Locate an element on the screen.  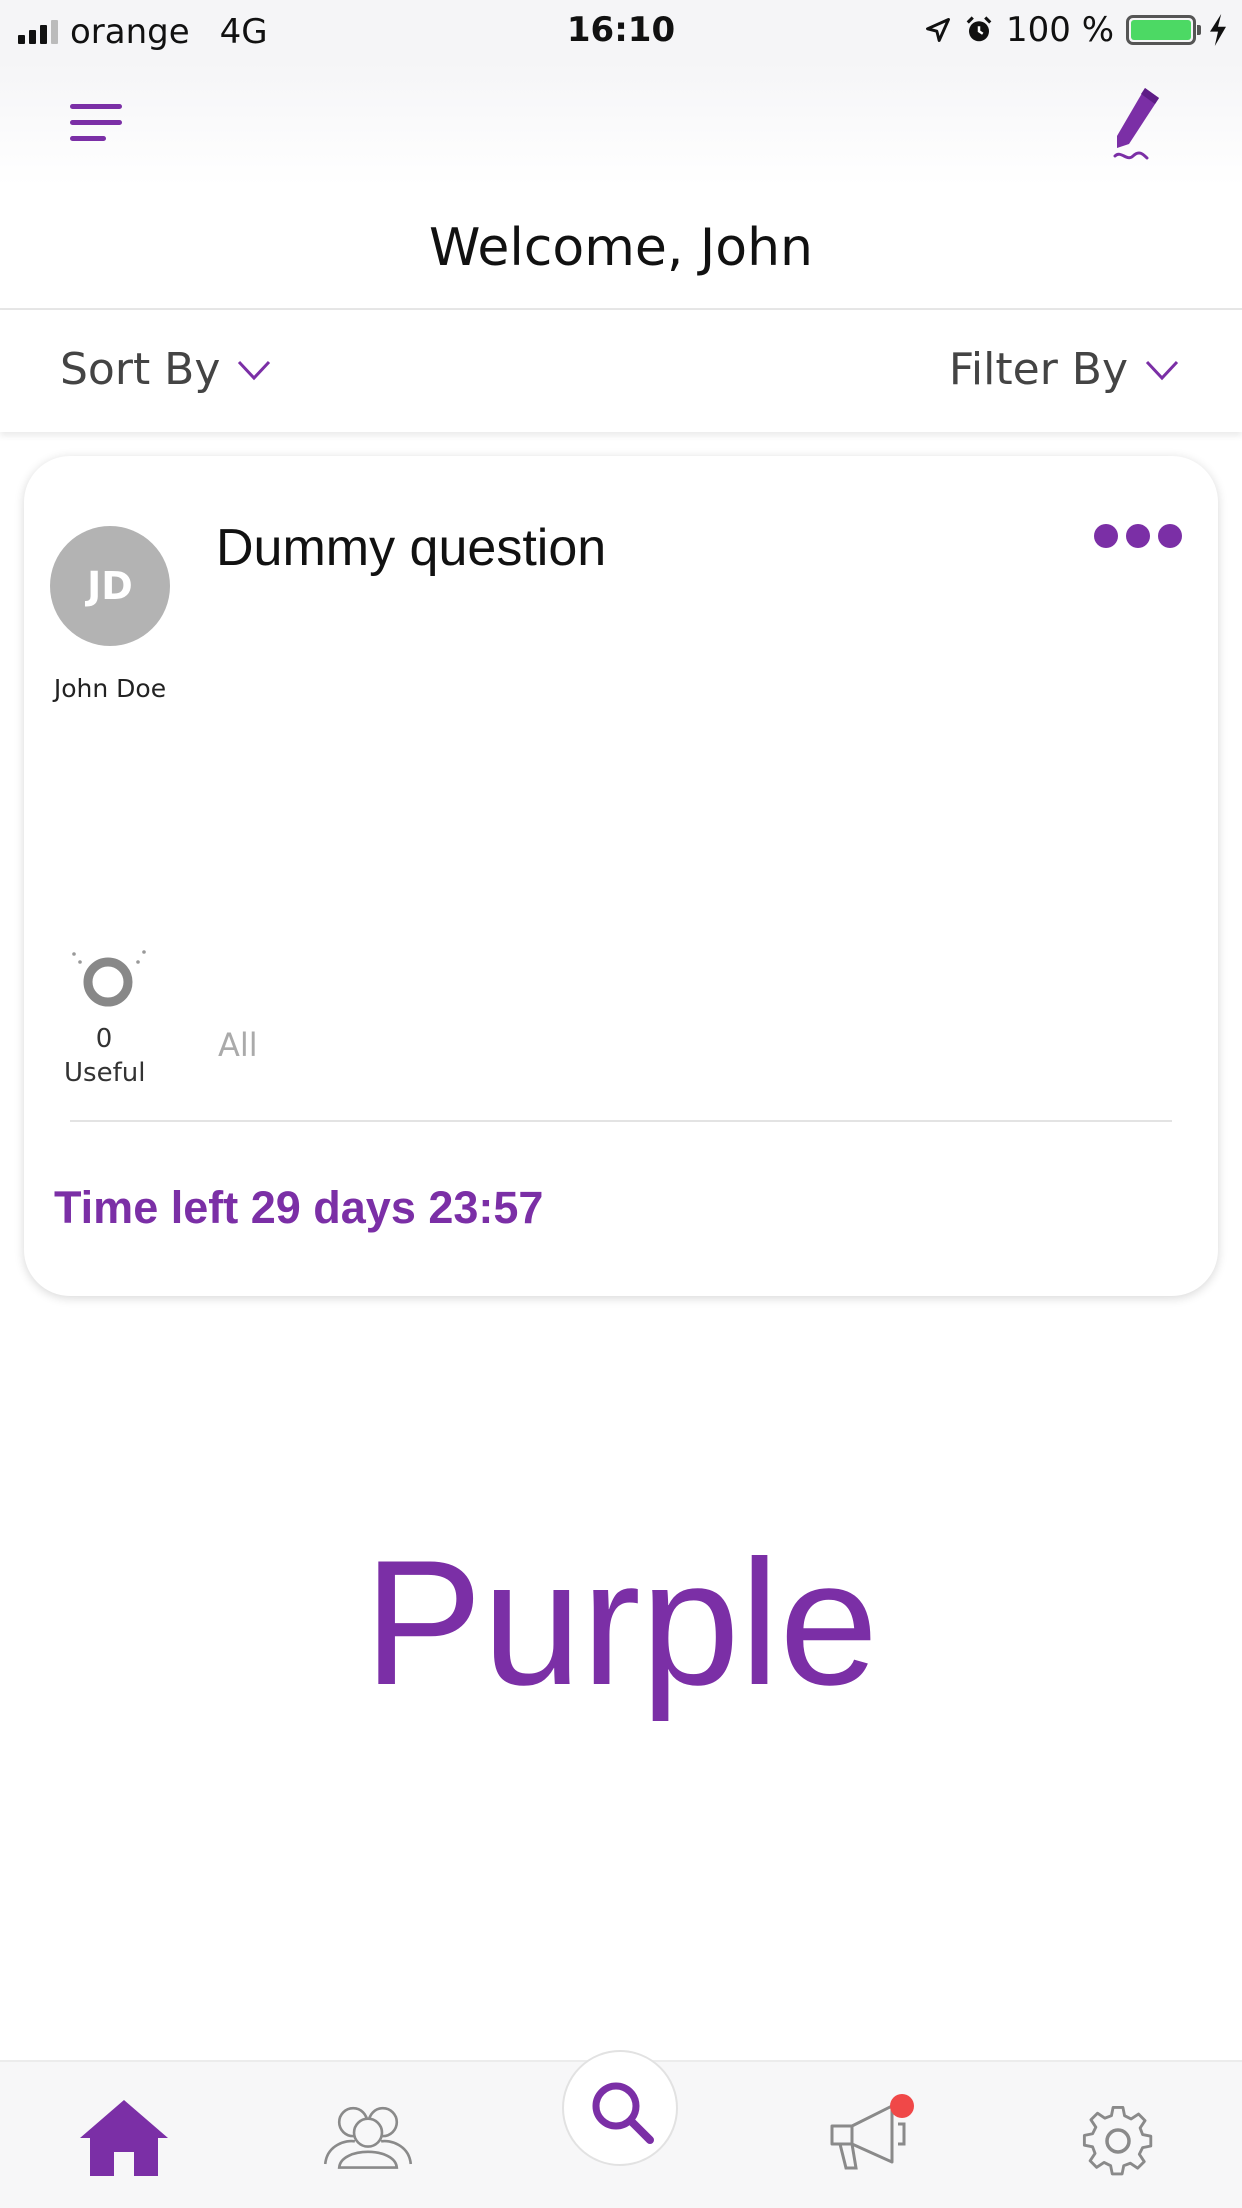
battery-percent: 100 % is located at coordinates (1059, 30).